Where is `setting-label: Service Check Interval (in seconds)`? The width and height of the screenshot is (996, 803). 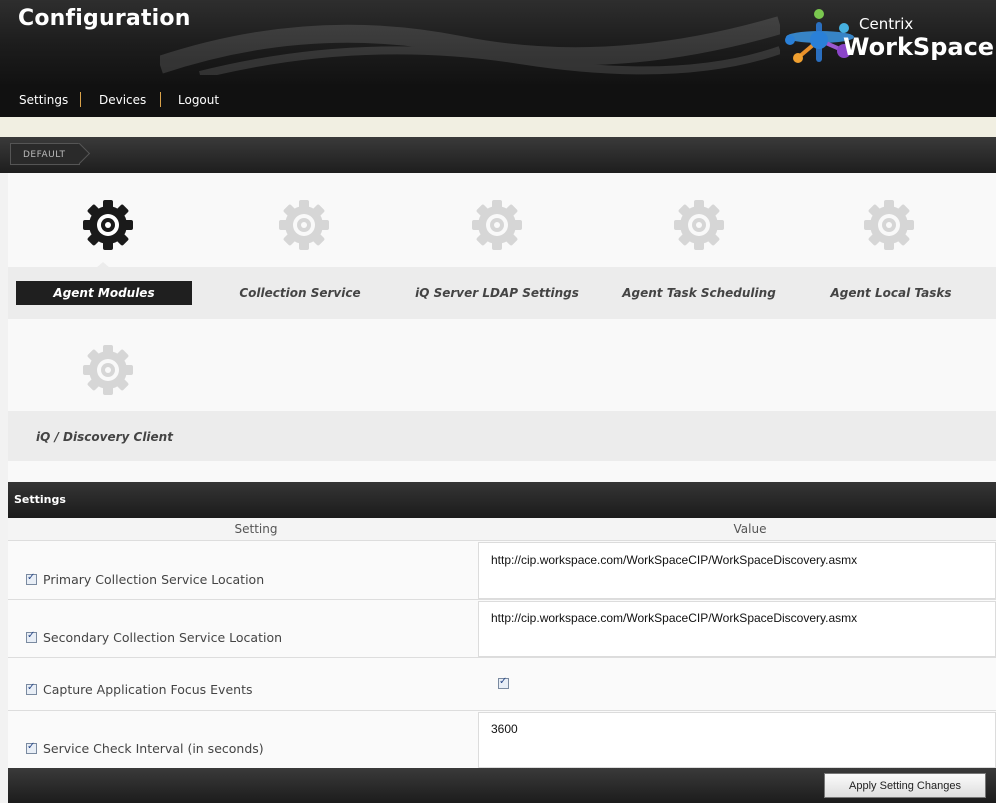
setting-label: Service Check Interval (in seconds) is located at coordinates (145, 748).